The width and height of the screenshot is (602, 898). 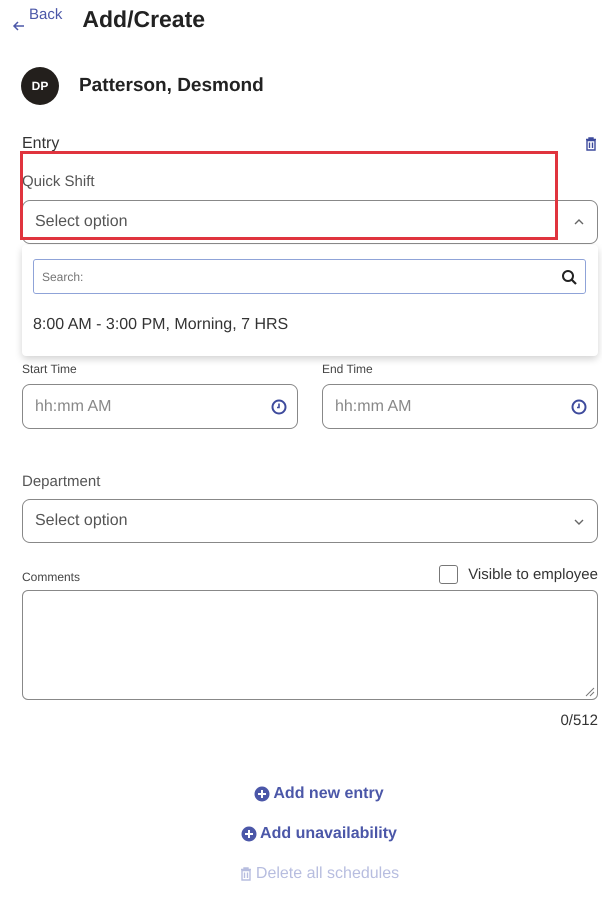 What do you see at coordinates (50, 369) in the screenshot?
I see `field-label: Start Time` at bounding box center [50, 369].